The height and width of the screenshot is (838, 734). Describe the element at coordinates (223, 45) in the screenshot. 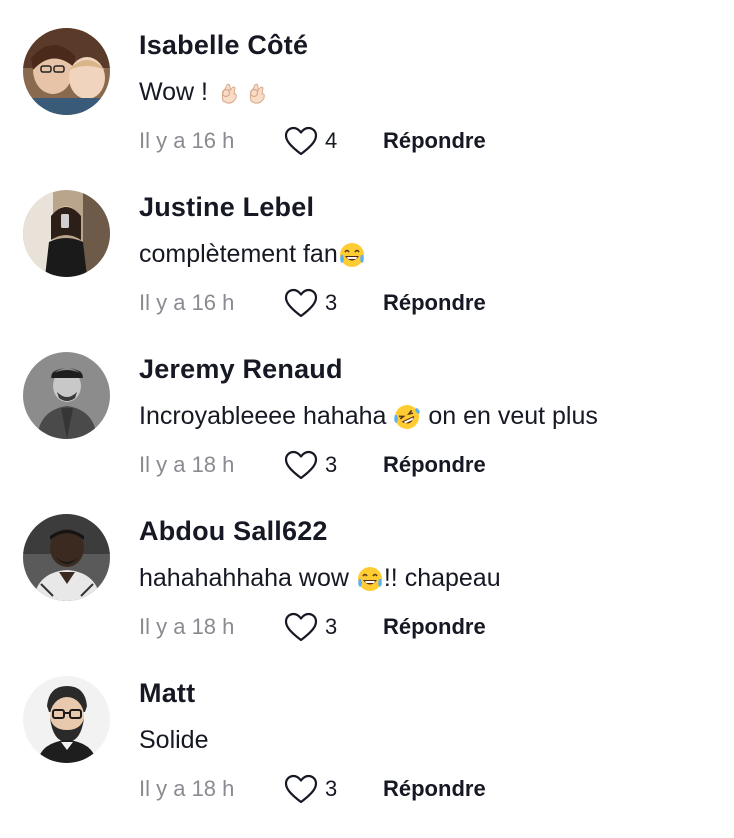

I see `username: Isabelle Côté` at that location.